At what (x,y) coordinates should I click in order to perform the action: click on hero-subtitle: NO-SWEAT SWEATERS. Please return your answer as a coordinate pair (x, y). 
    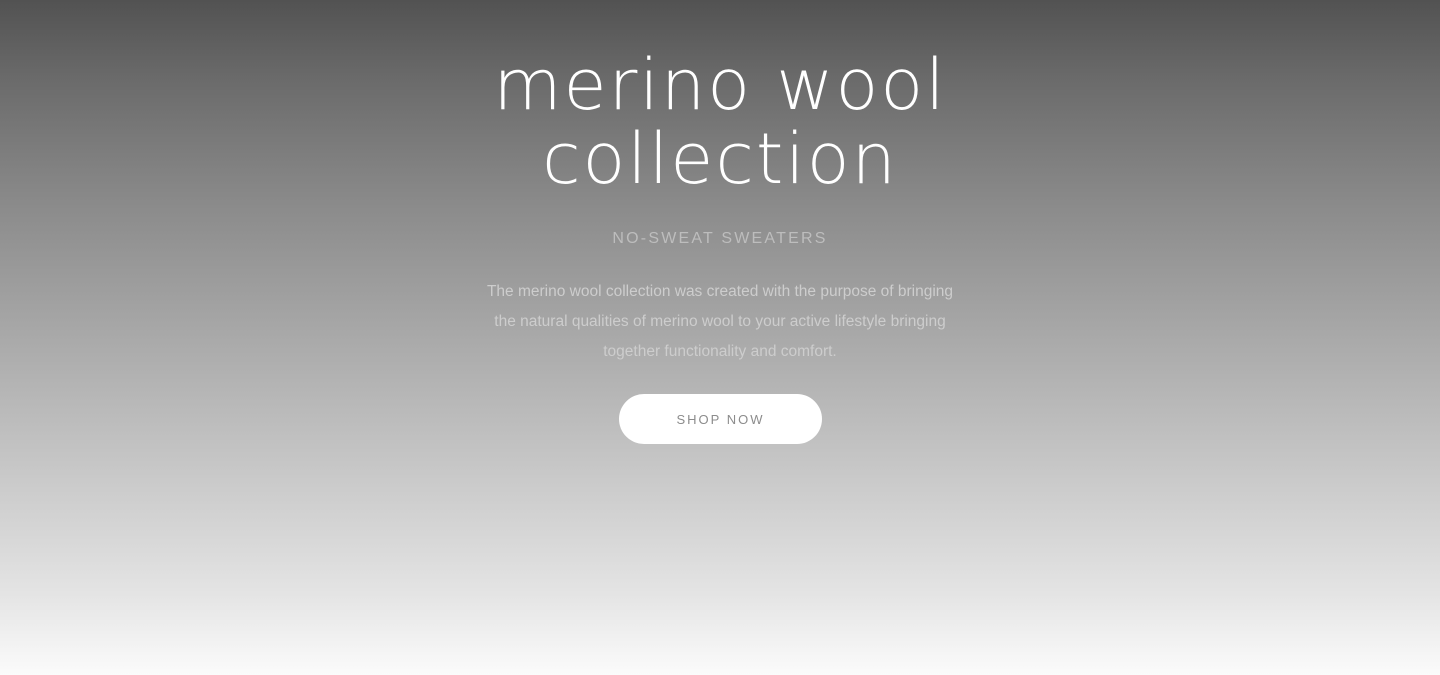
    Looking at the image, I should click on (720, 238).